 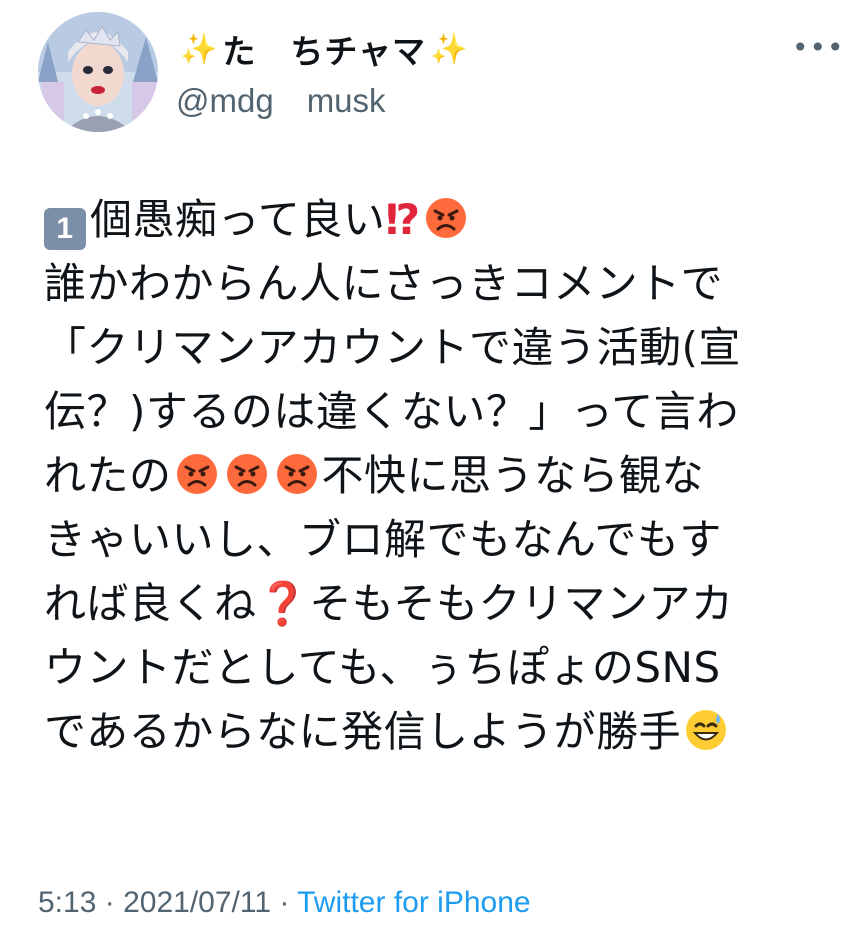 I want to click on red-question-icon: ❓, so click(x=283, y=603).